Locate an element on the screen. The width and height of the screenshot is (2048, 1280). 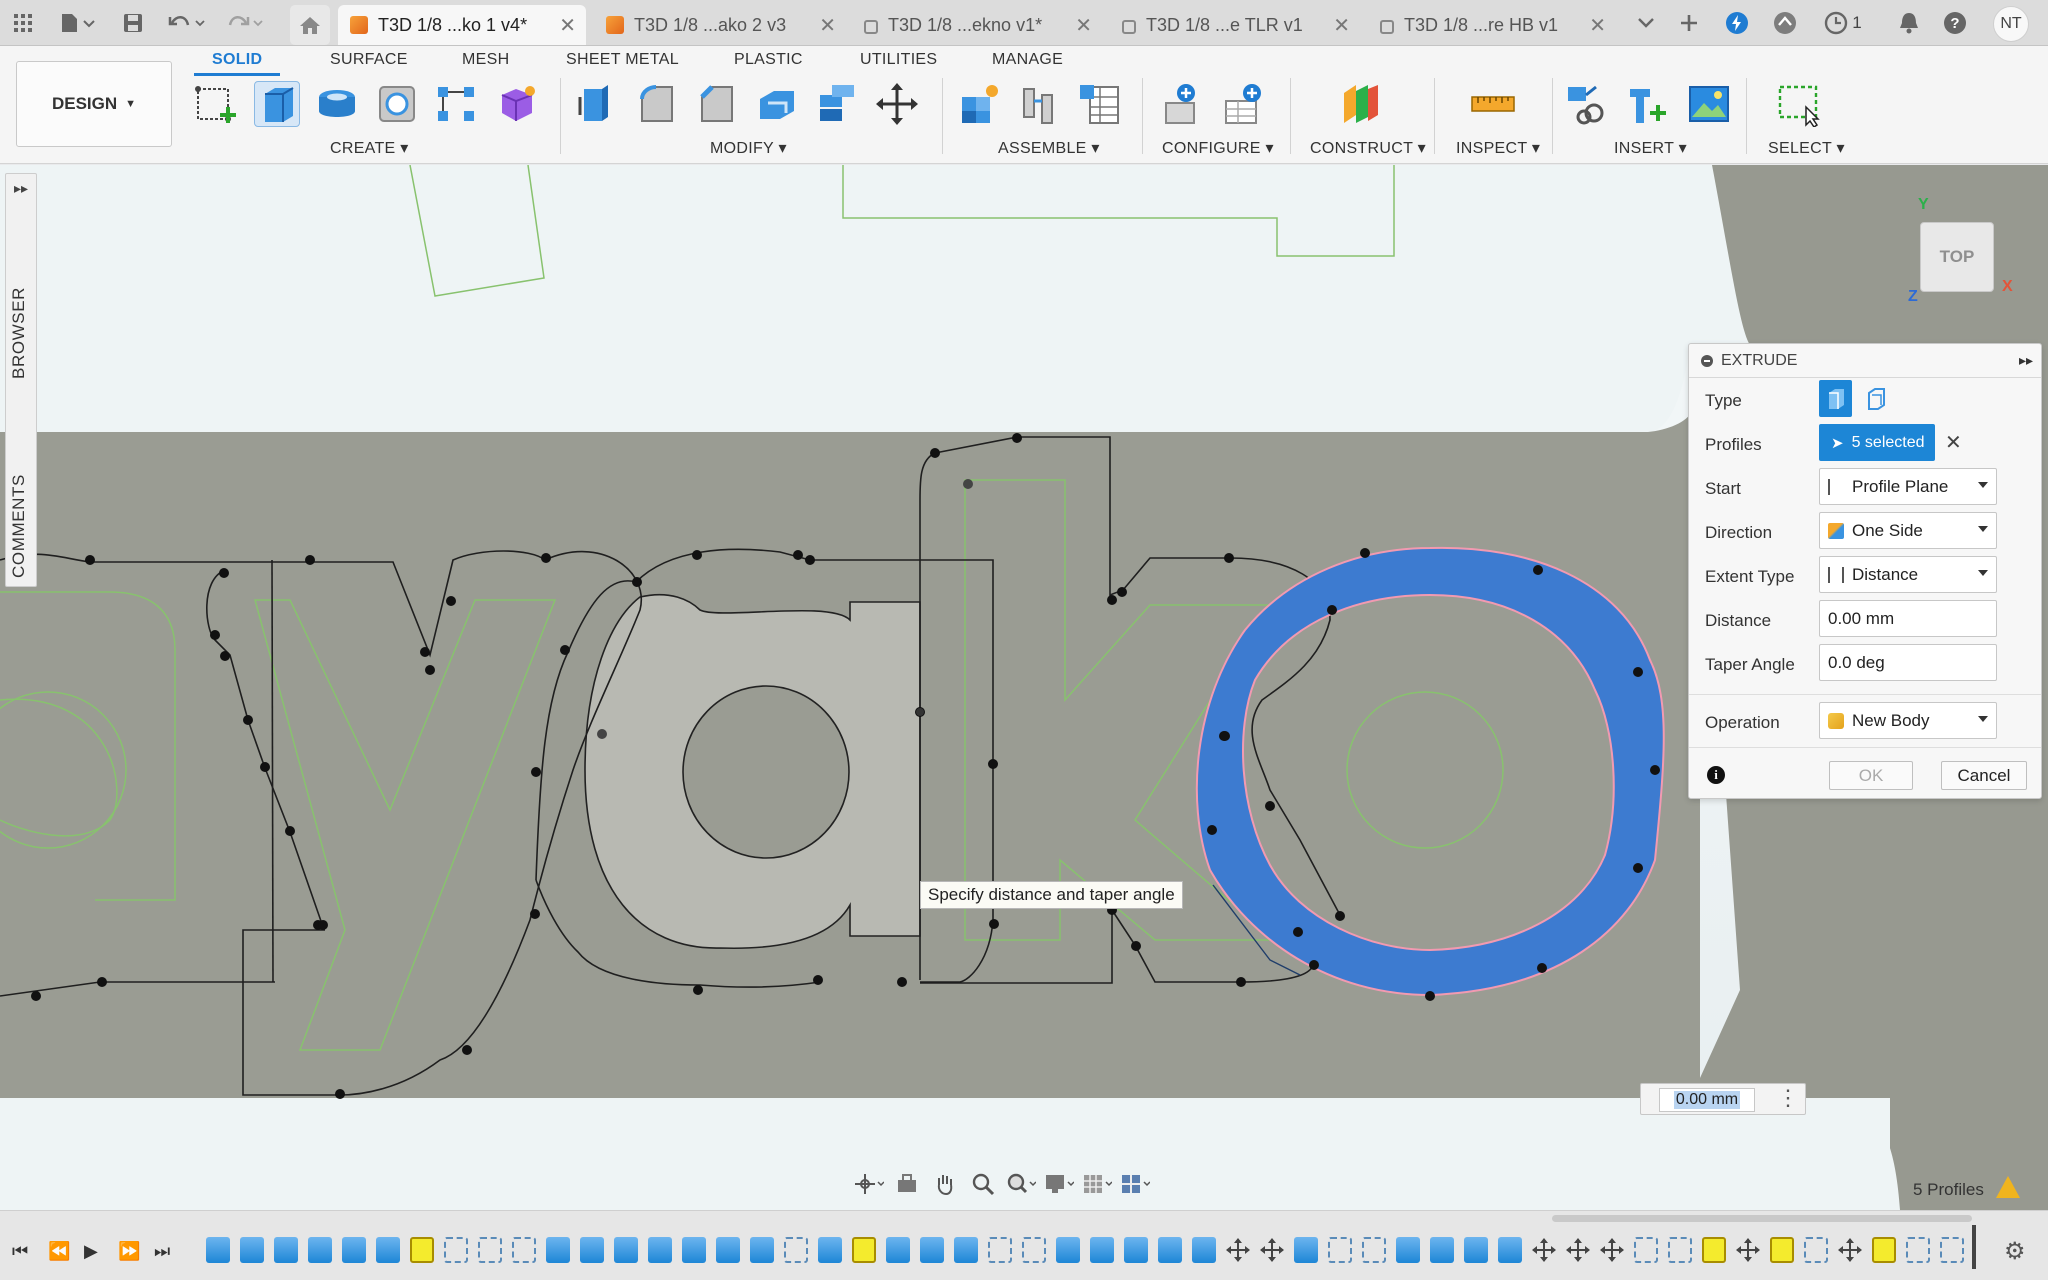
revolve-icon is located at coordinates (337, 104).